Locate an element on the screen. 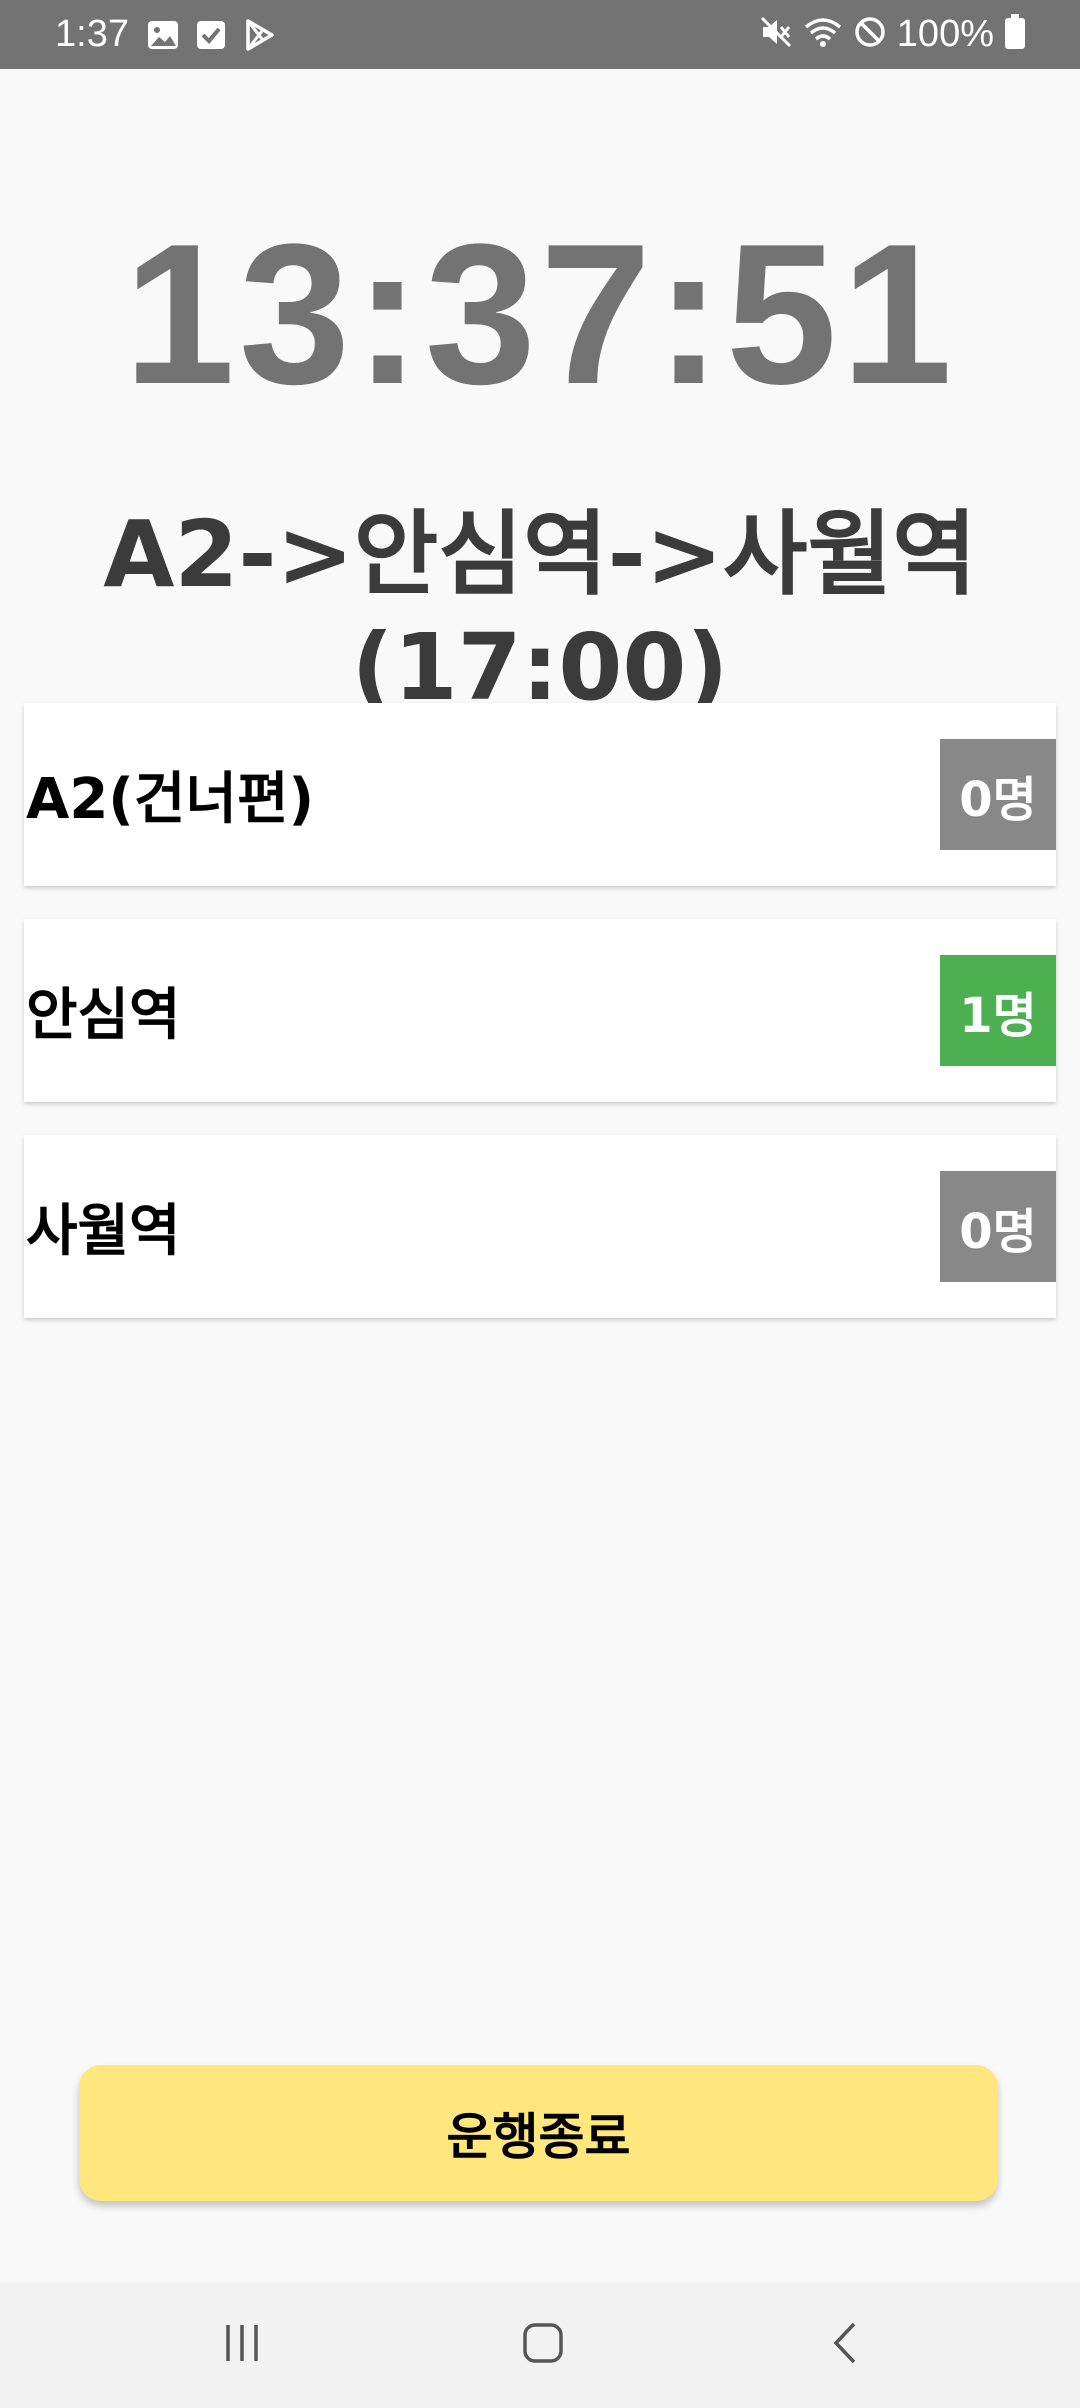  back-button is located at coordinates (846, 2345).